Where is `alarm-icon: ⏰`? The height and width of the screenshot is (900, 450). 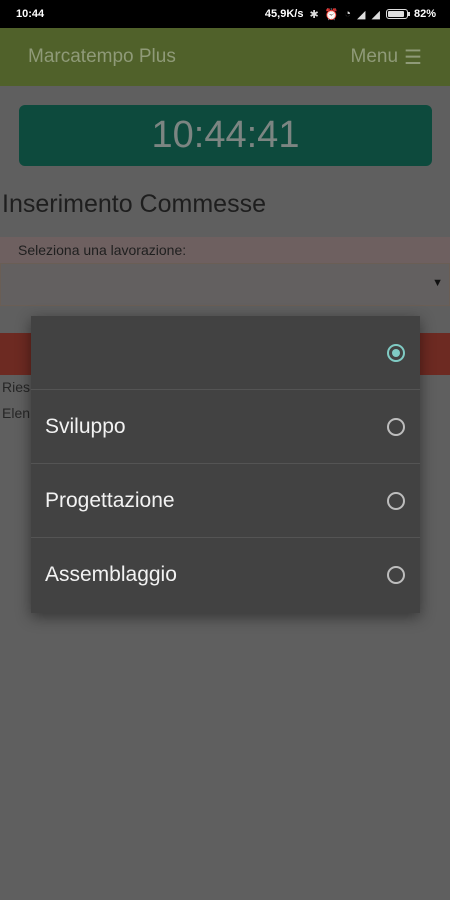 alarm-icon: ⏰ is located at coordinates (331, 14).